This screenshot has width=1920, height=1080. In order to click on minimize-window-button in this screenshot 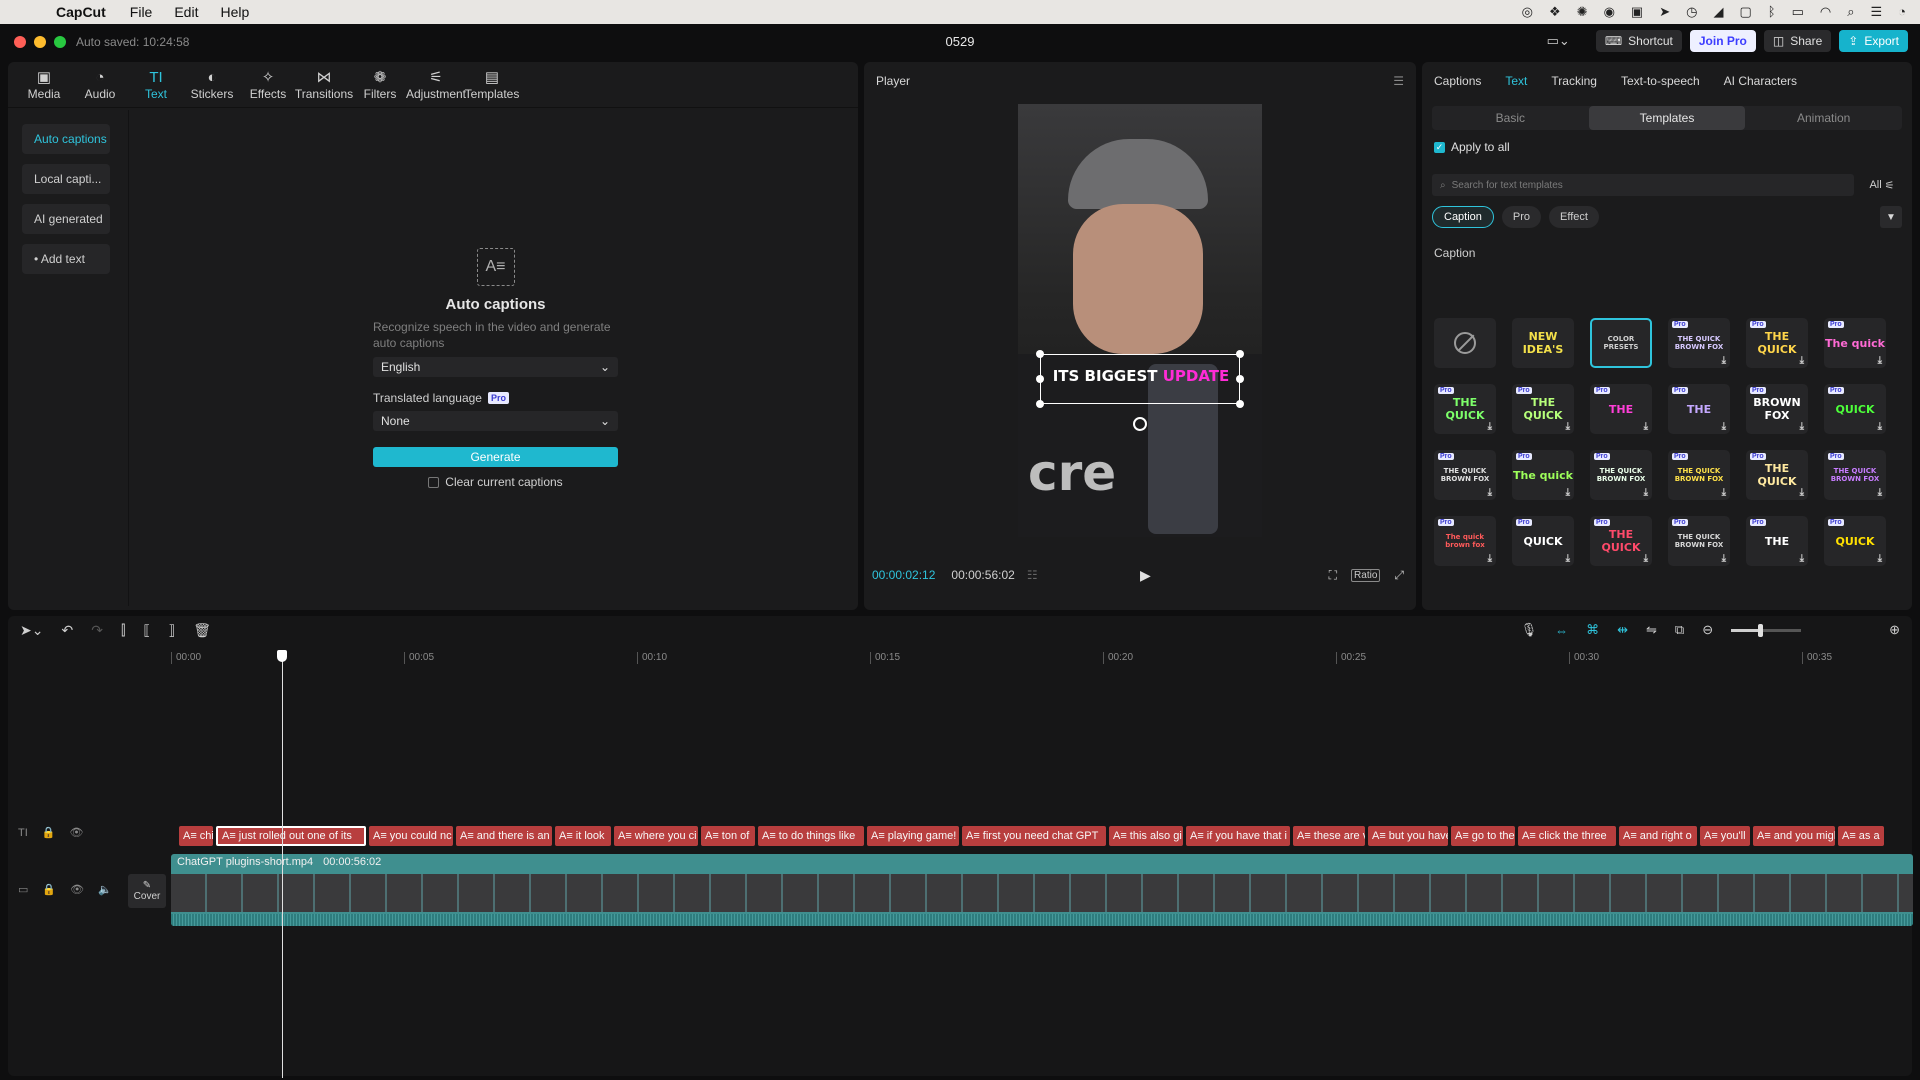, I will do `click(40, 42)`.